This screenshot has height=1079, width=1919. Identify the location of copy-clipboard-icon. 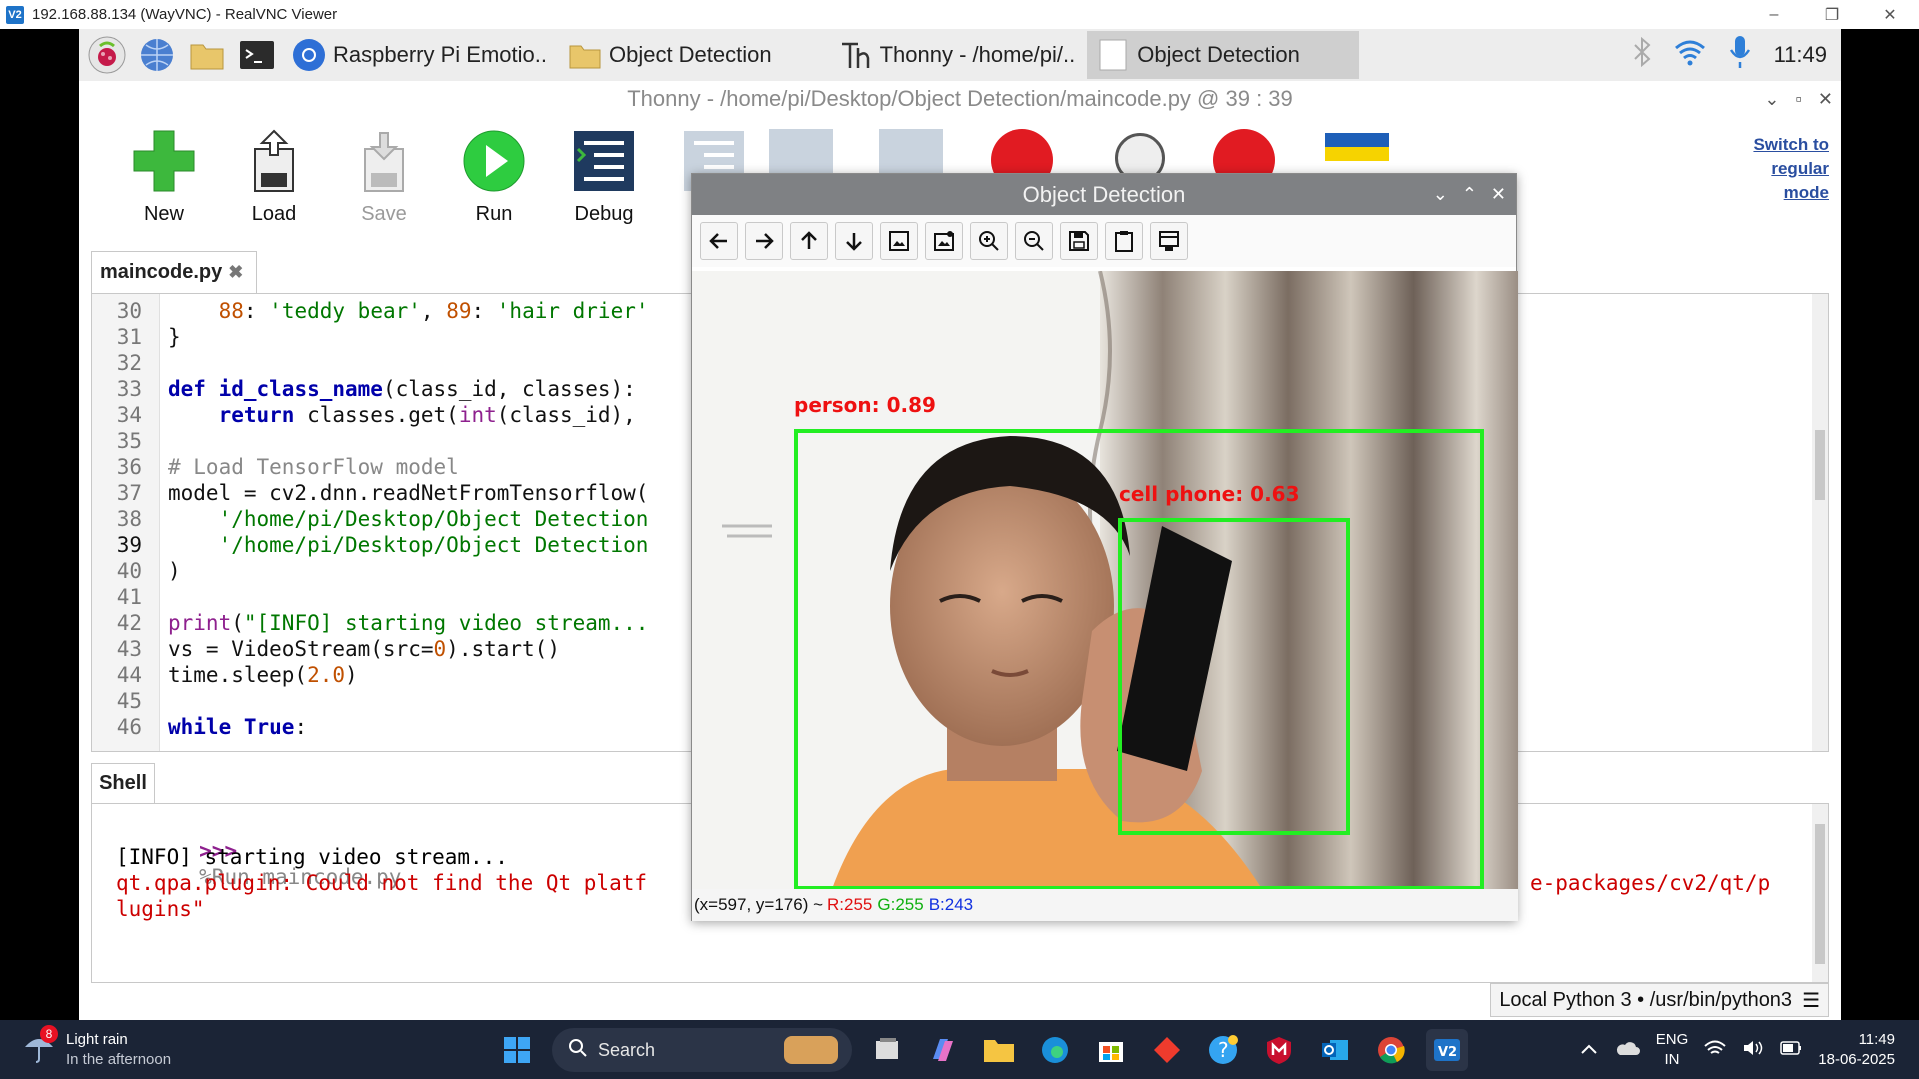
(1124, 241).